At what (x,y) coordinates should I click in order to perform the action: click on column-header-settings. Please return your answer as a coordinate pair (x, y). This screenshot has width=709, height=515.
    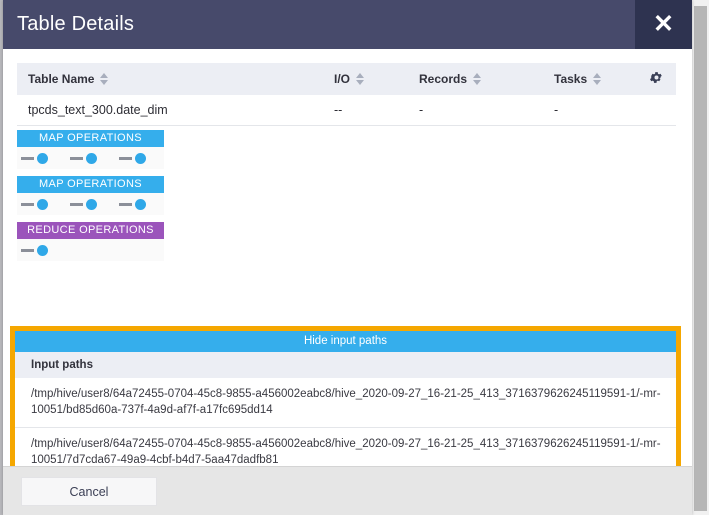
    Looking at the image, I should click on (653, 79).